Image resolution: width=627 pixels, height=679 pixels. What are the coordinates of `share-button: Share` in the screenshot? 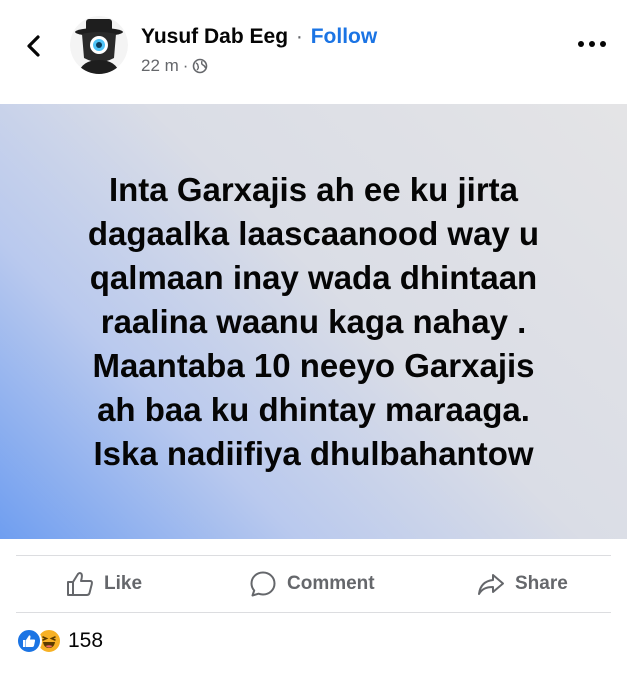 It's located at (522, 584).